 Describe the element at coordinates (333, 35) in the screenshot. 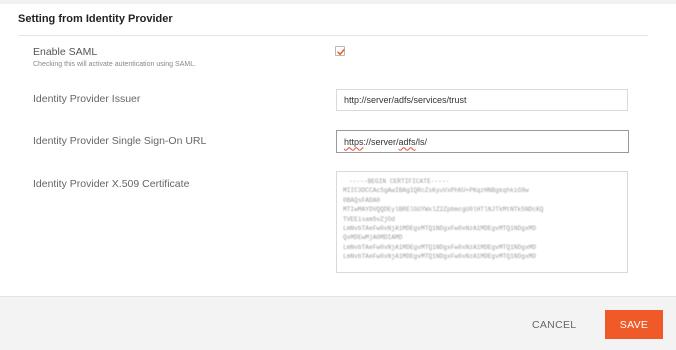

I see `section-divider` at that location.